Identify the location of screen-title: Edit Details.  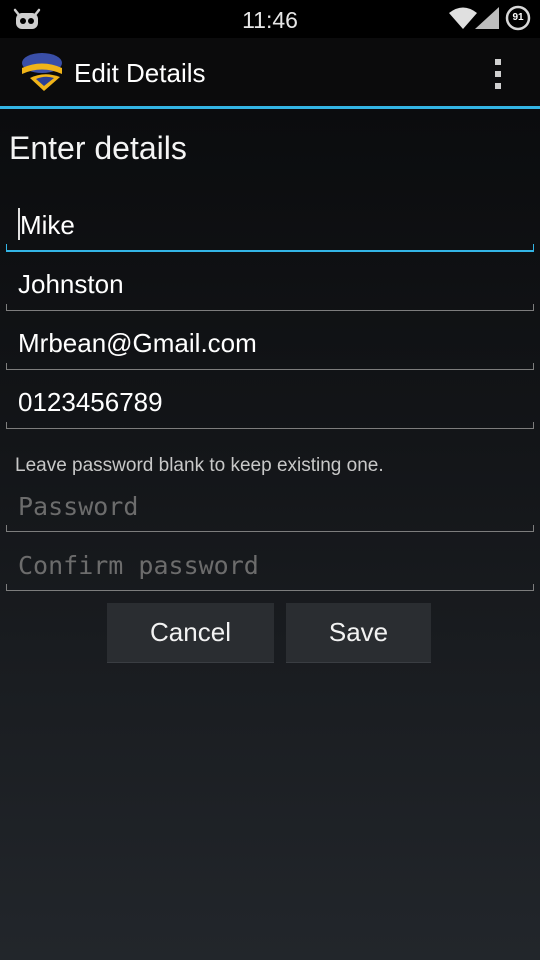
(140, 73).